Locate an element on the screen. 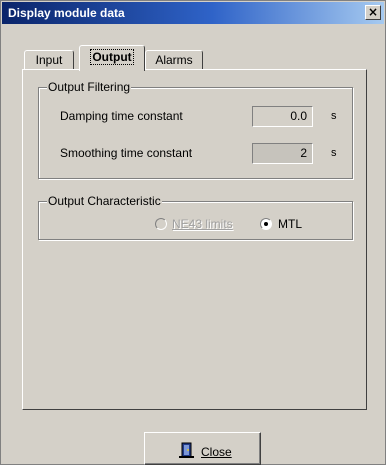 Image resolution: width=386 pixels, height=465 pixels. tab-alarms: Alarms is located at coordinates (174, 60).